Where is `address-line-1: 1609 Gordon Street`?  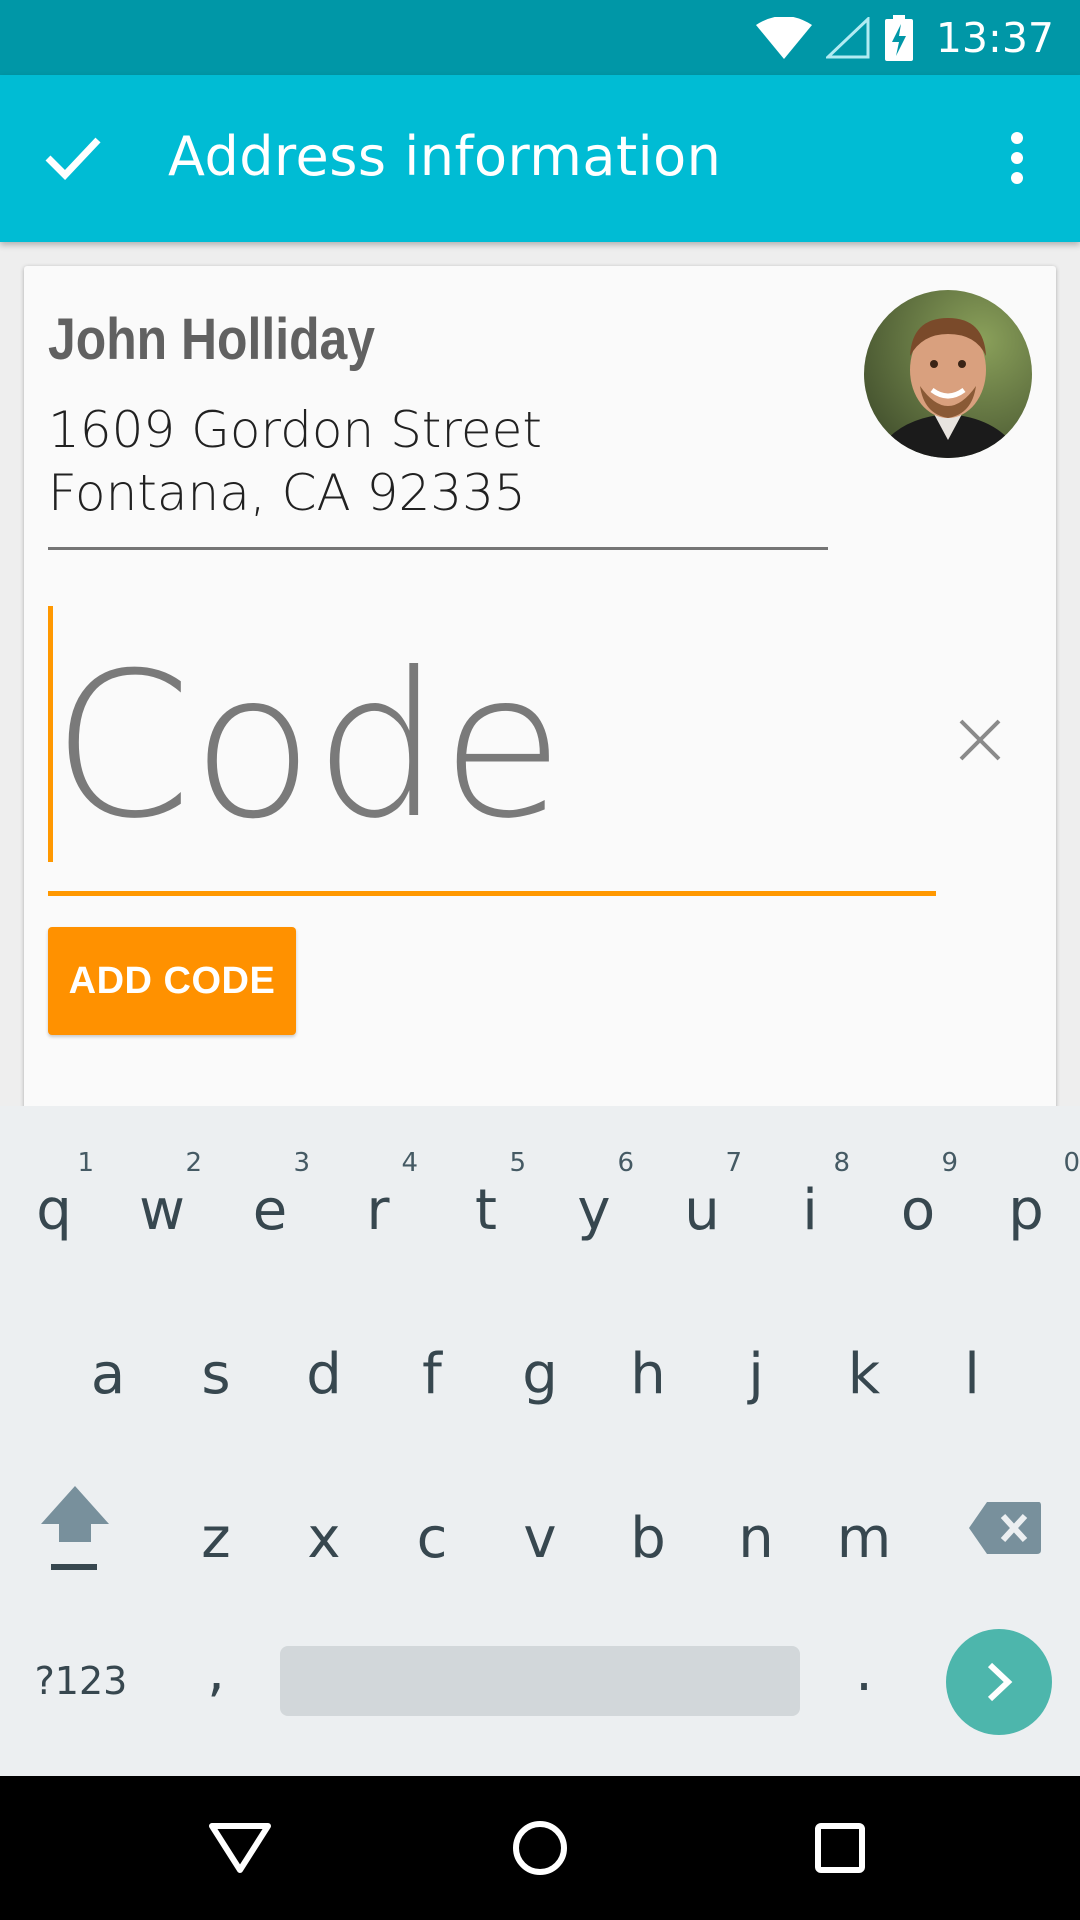 address-line-1: 1609 Gordon Street is located at coordinates (295, 430).